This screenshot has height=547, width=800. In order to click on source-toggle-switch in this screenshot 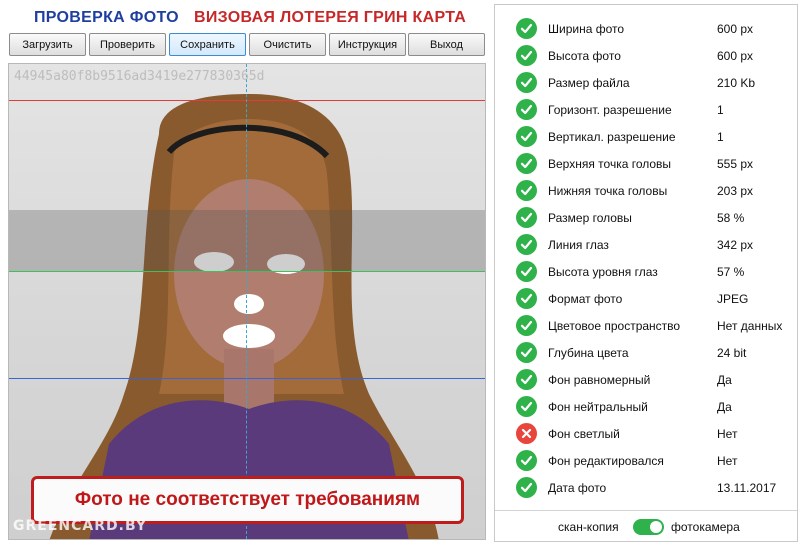, I will do `click(648, 527)`.